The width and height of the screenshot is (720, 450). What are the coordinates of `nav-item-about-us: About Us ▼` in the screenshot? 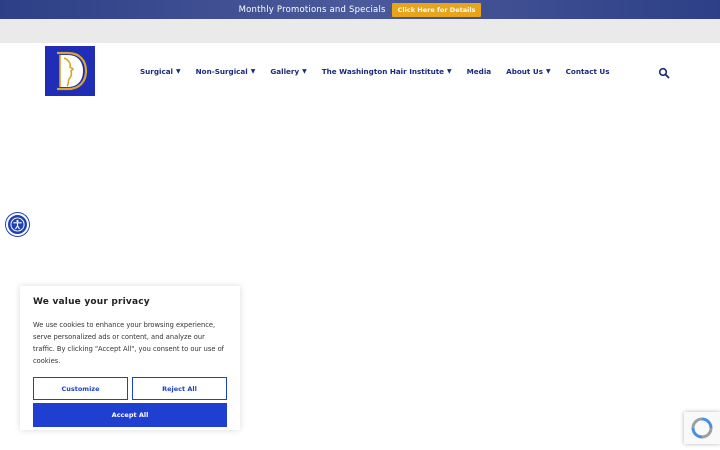 It's located at (528, 71).